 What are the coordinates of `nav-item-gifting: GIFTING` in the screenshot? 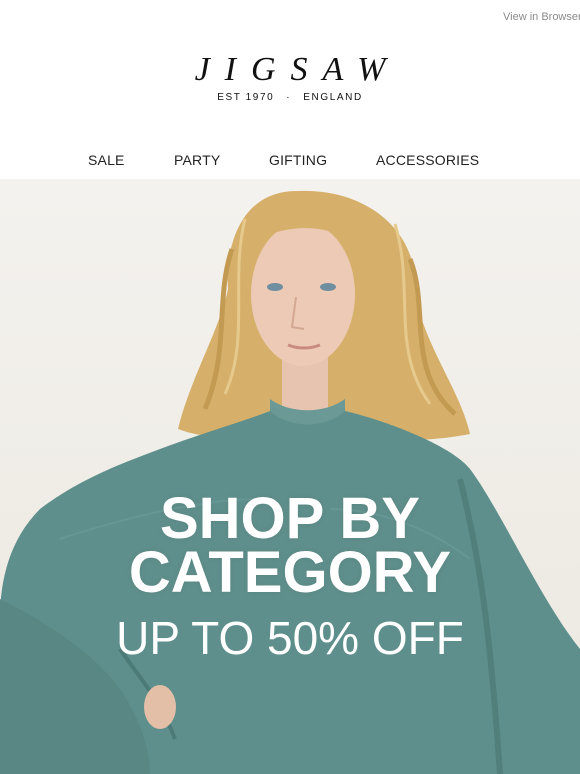 It's located at (298, 160).